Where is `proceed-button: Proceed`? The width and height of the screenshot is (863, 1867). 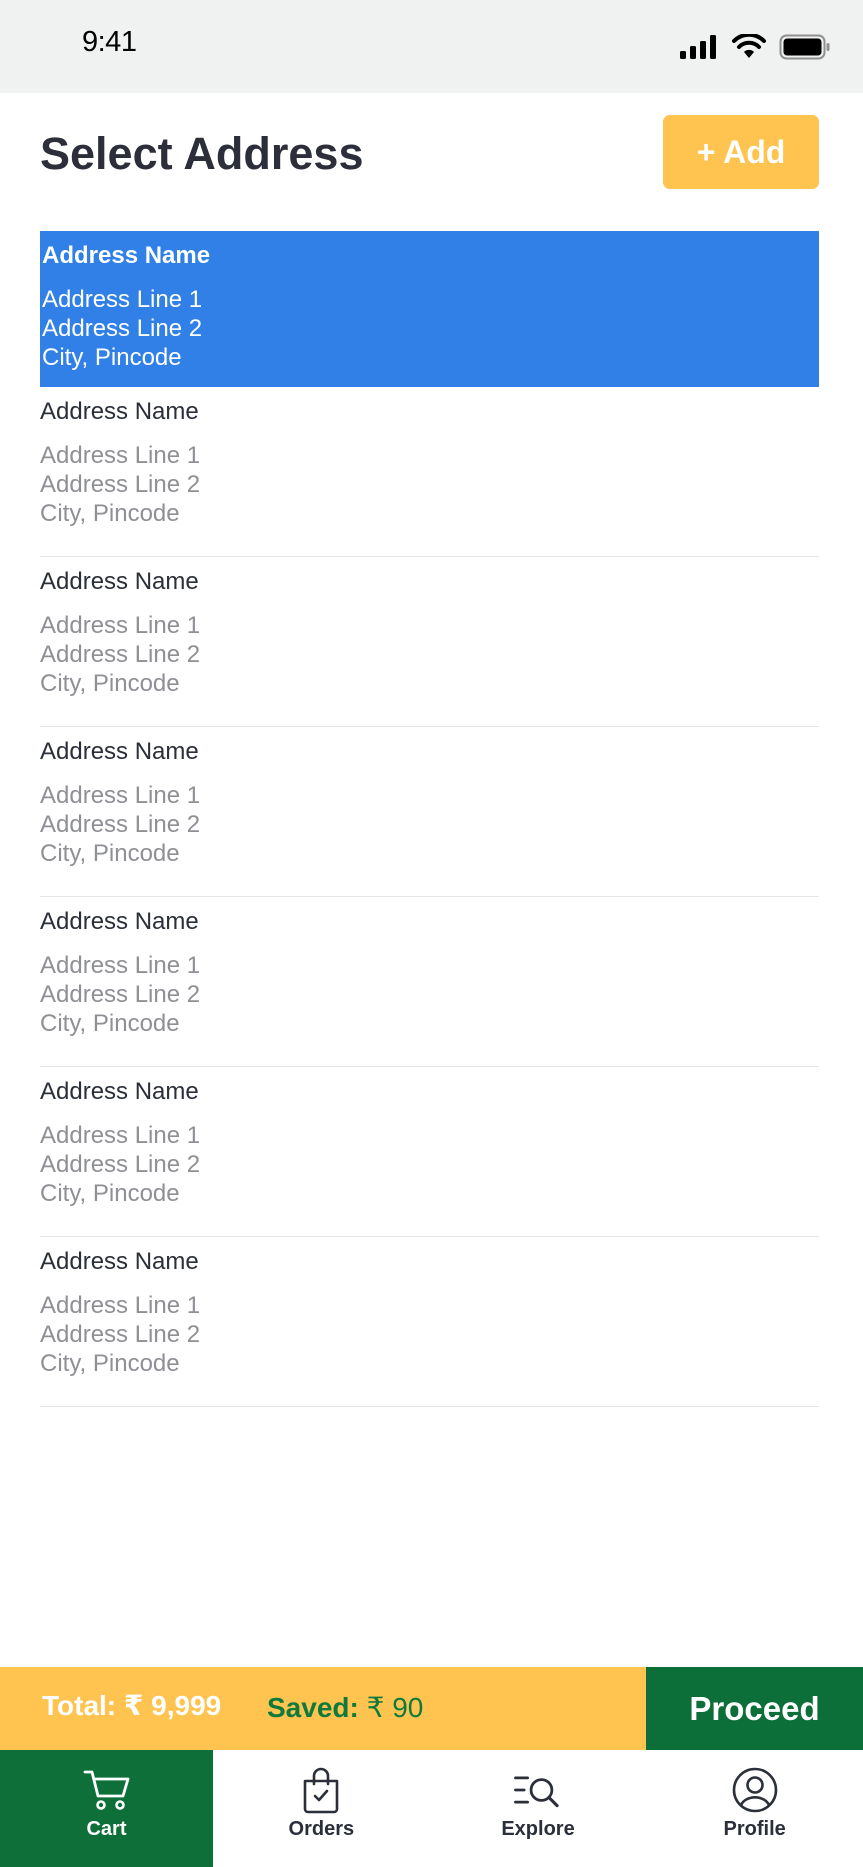
proceed-button: Proceed is located at coordinates (754, 1708).